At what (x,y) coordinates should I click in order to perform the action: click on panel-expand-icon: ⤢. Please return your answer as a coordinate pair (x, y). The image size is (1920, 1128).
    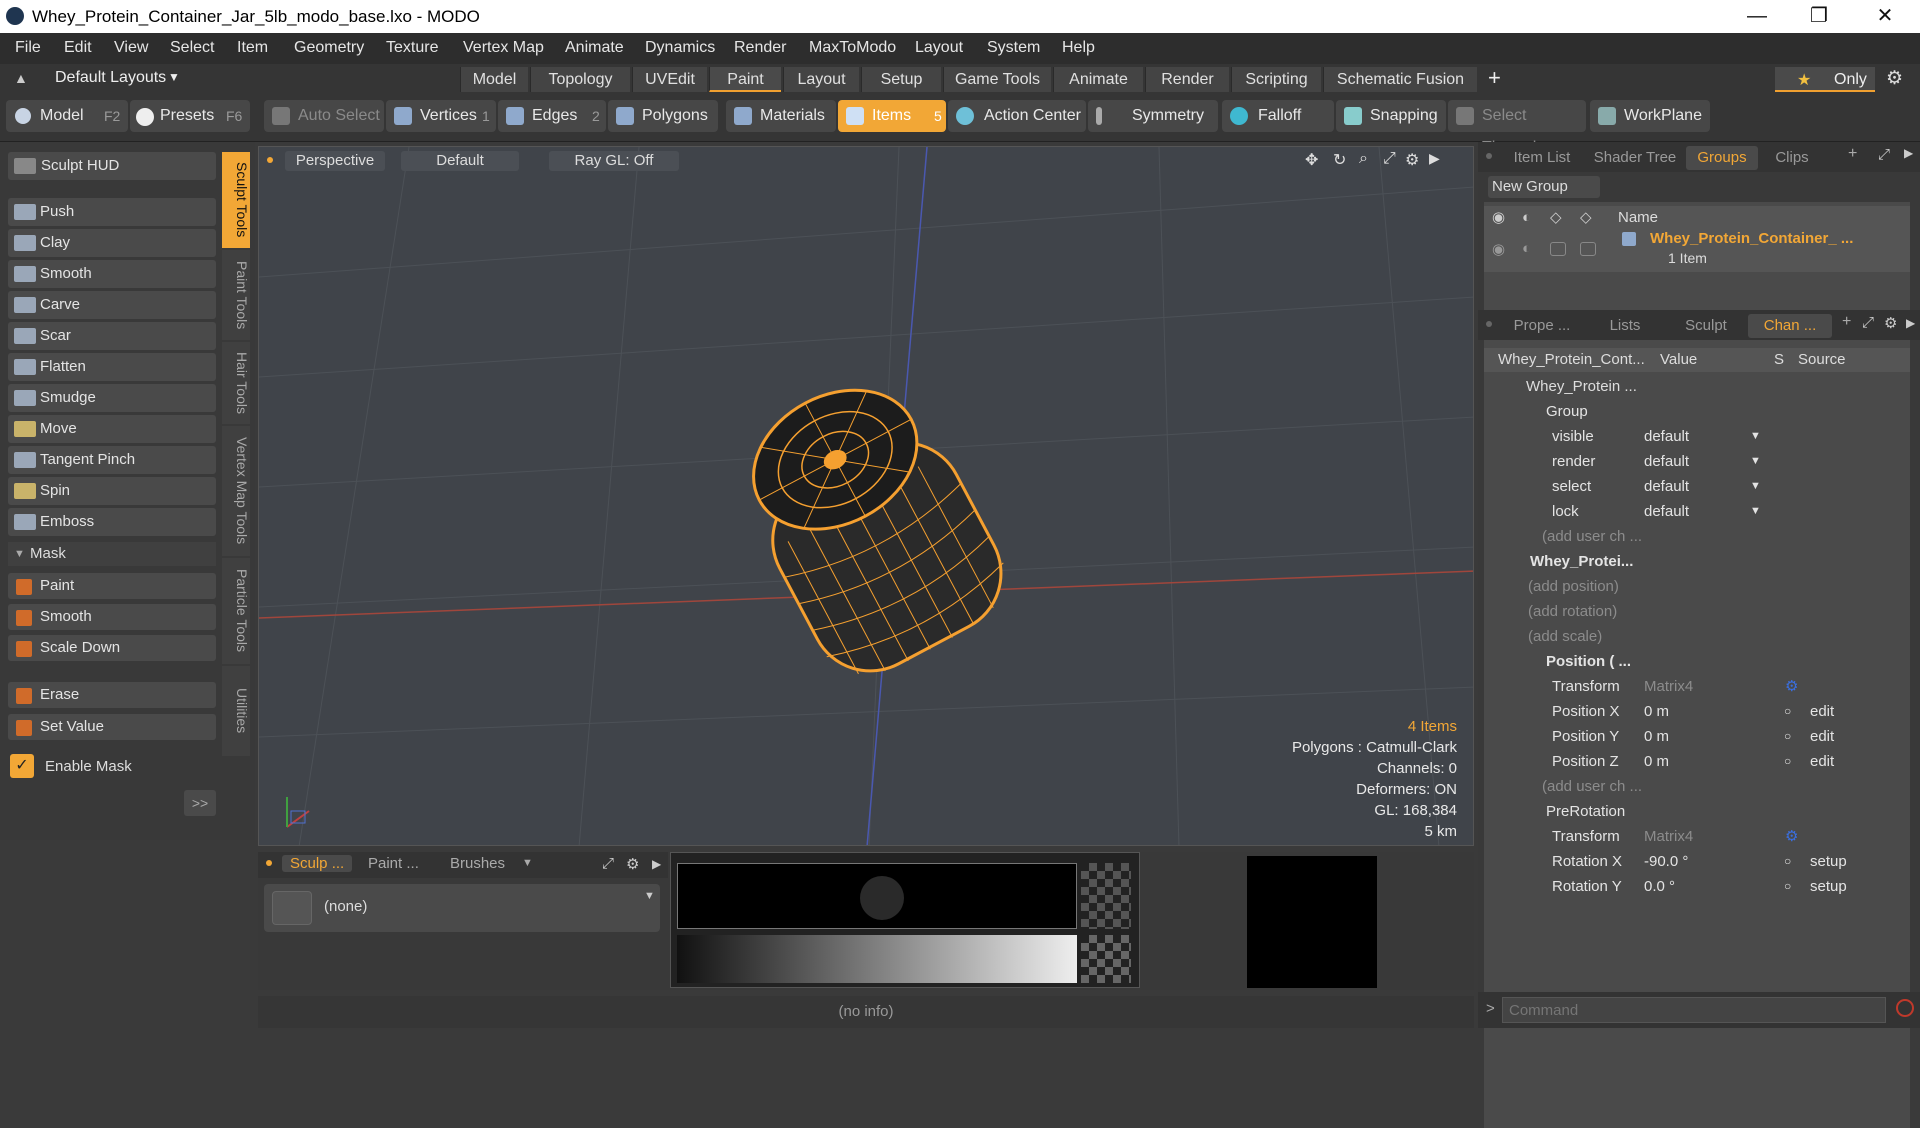
    Looking at the image, I should click on (608, 863).